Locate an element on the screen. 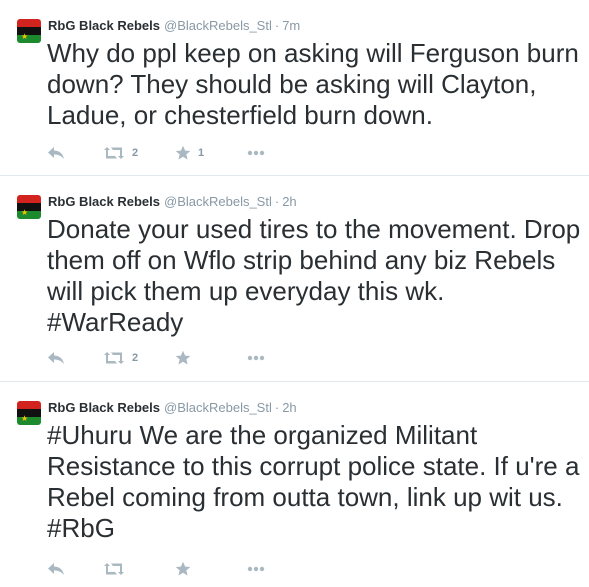 Image resolution: width=589 pixels, height=587 pixels. favorite-button: 1 is located at coordinates (189, 153).